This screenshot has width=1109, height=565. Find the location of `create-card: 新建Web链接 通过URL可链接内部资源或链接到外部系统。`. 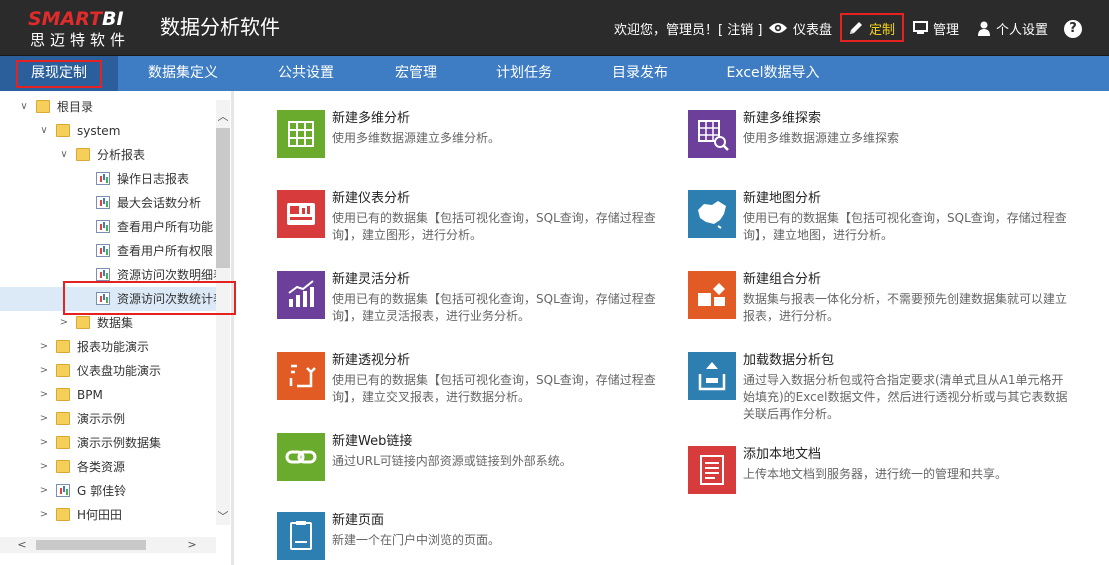

create-card: 新建Web链接 通过URL可链接内部资源或链接到外部系统。 is located at coordinates (472, 463).